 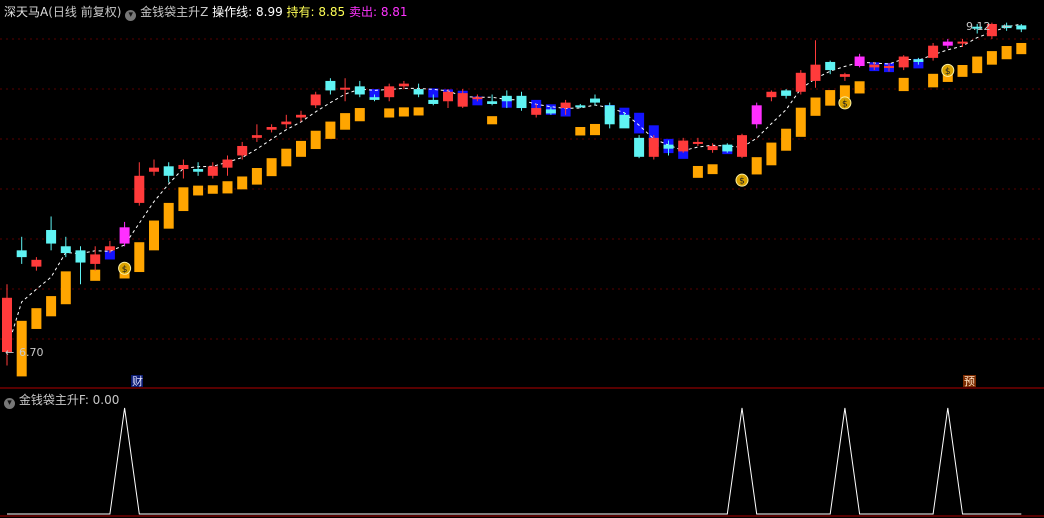 I want to click on hold-label: 持有:, so click(x=300, y=12).